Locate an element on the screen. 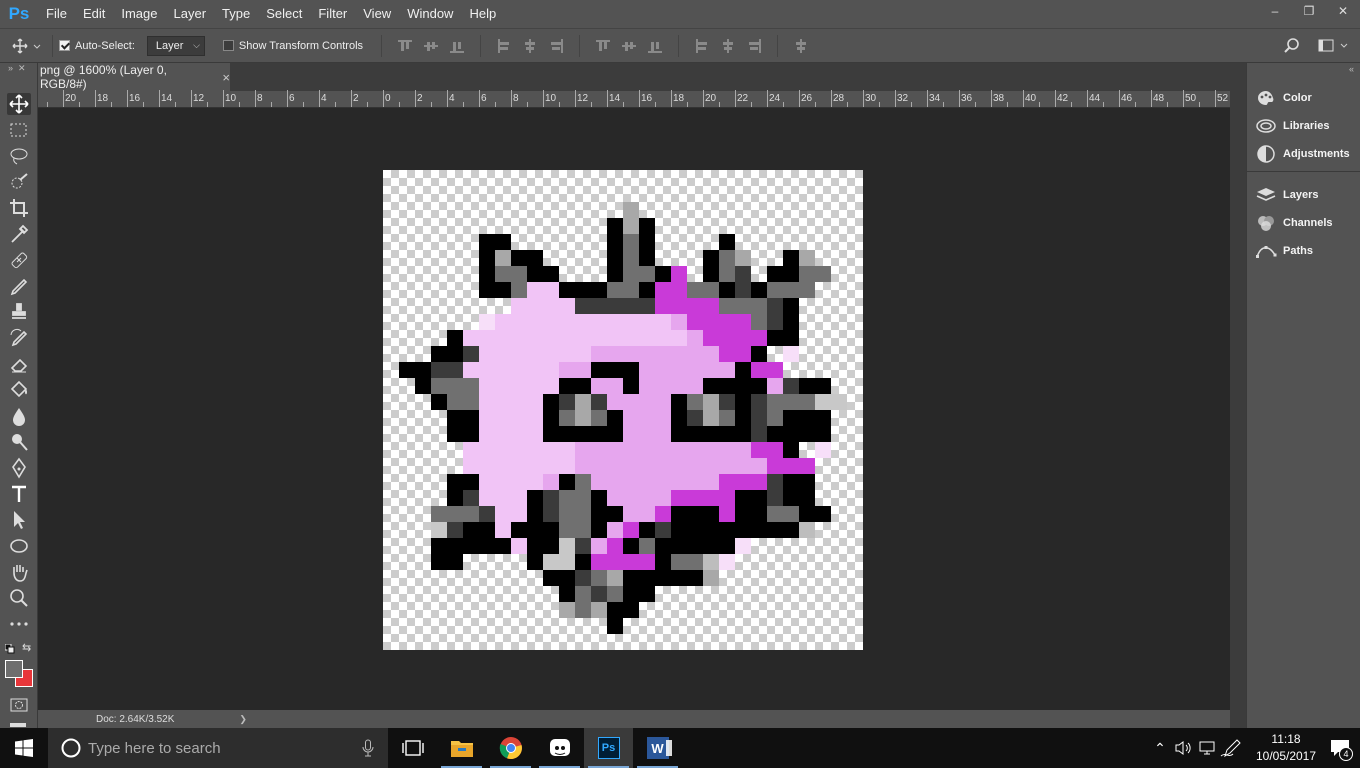 The width and height of the screenshot is (1360, 768). network-icon is located at coordinates (1208, 748).